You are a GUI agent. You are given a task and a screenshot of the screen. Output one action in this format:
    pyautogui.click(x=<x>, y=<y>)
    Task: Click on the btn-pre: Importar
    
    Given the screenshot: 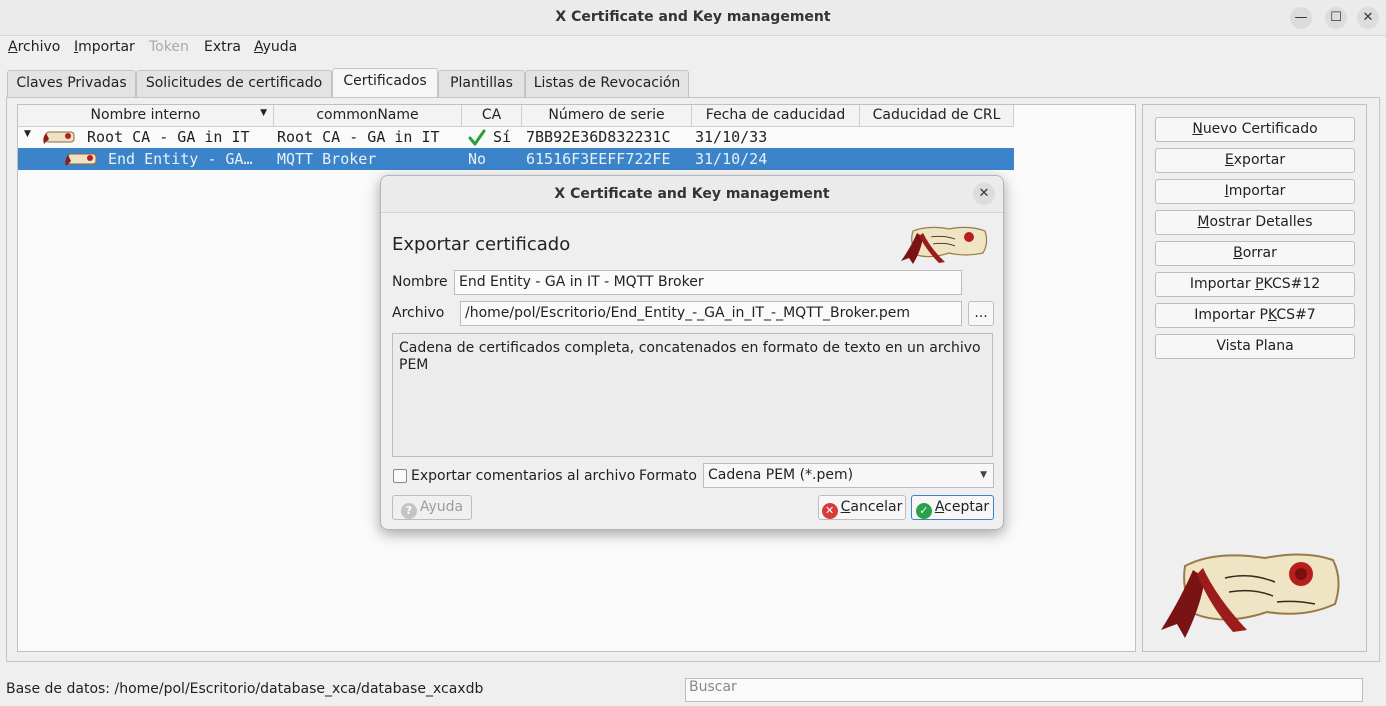 What is the action you would take?
    pyautogui.click(x=1222, y=284)
    